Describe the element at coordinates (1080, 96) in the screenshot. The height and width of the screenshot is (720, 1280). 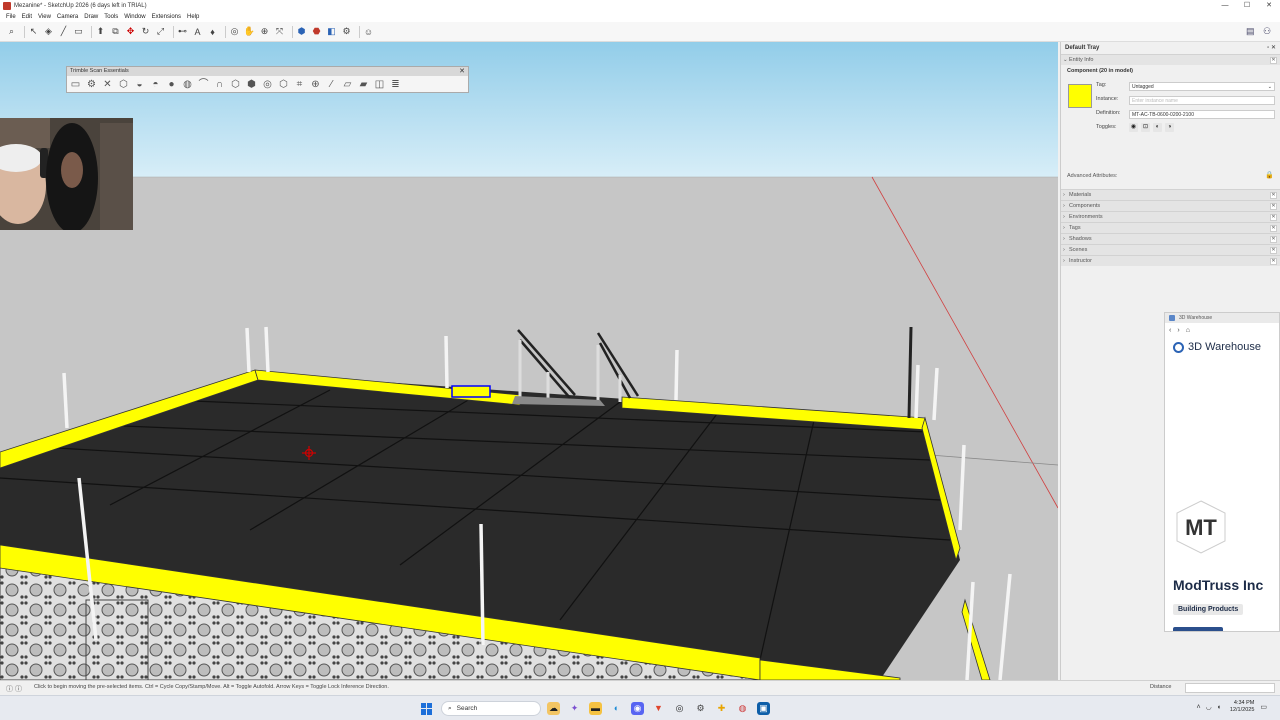
I see `material-swatch` at that location.